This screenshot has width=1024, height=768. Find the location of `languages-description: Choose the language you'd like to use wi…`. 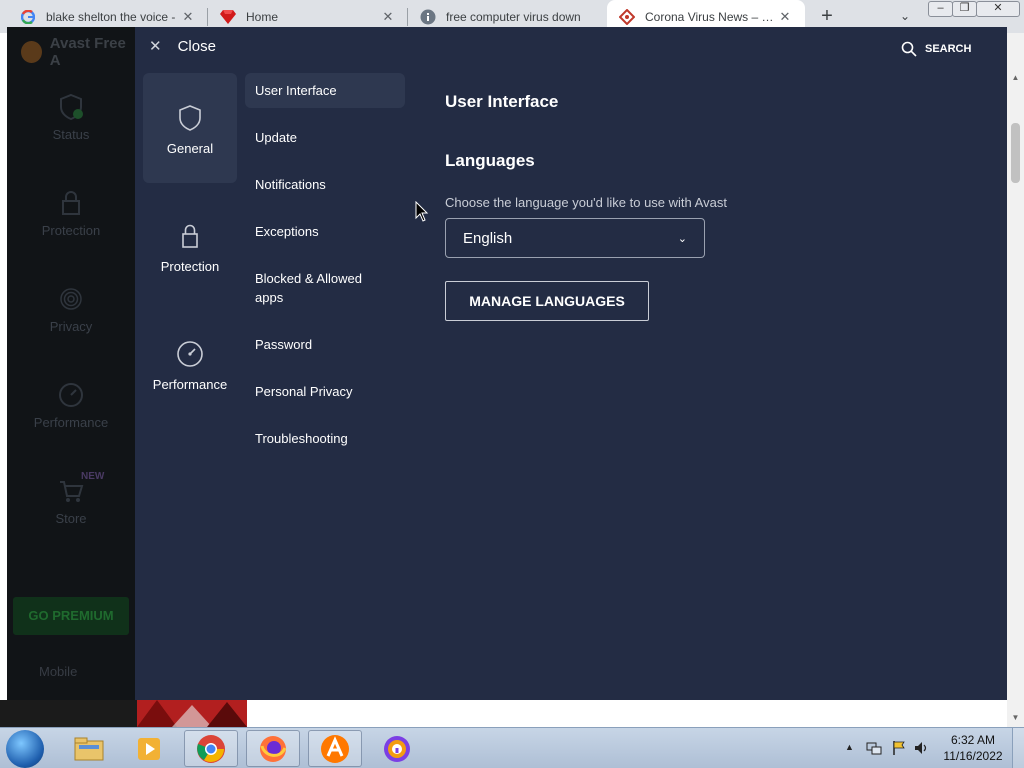

languages-description: Choose the language you'd like to use wi… is located at coordinates (586, 202).